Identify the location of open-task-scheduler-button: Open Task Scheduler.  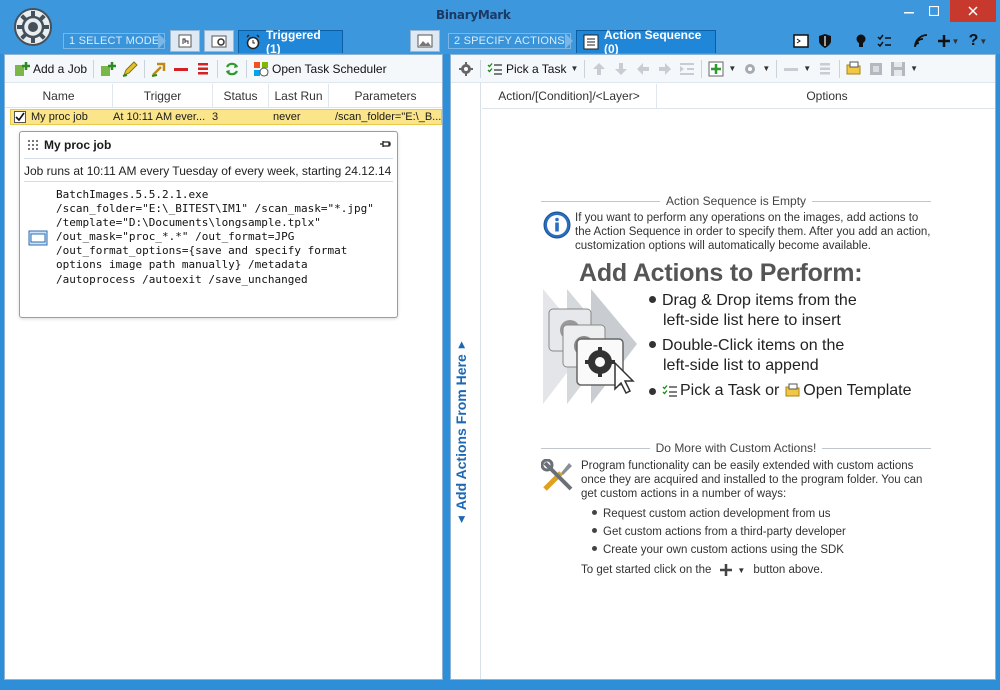
(320, 69).